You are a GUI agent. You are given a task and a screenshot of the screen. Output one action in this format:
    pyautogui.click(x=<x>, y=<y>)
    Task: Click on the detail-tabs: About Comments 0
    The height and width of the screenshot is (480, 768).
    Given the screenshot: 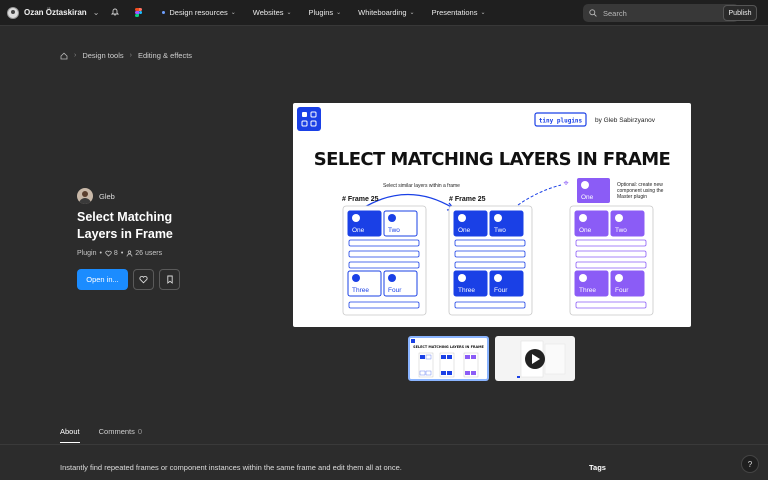 What is the action you would take?
    pyautogui.click(x=101, y=435)
    